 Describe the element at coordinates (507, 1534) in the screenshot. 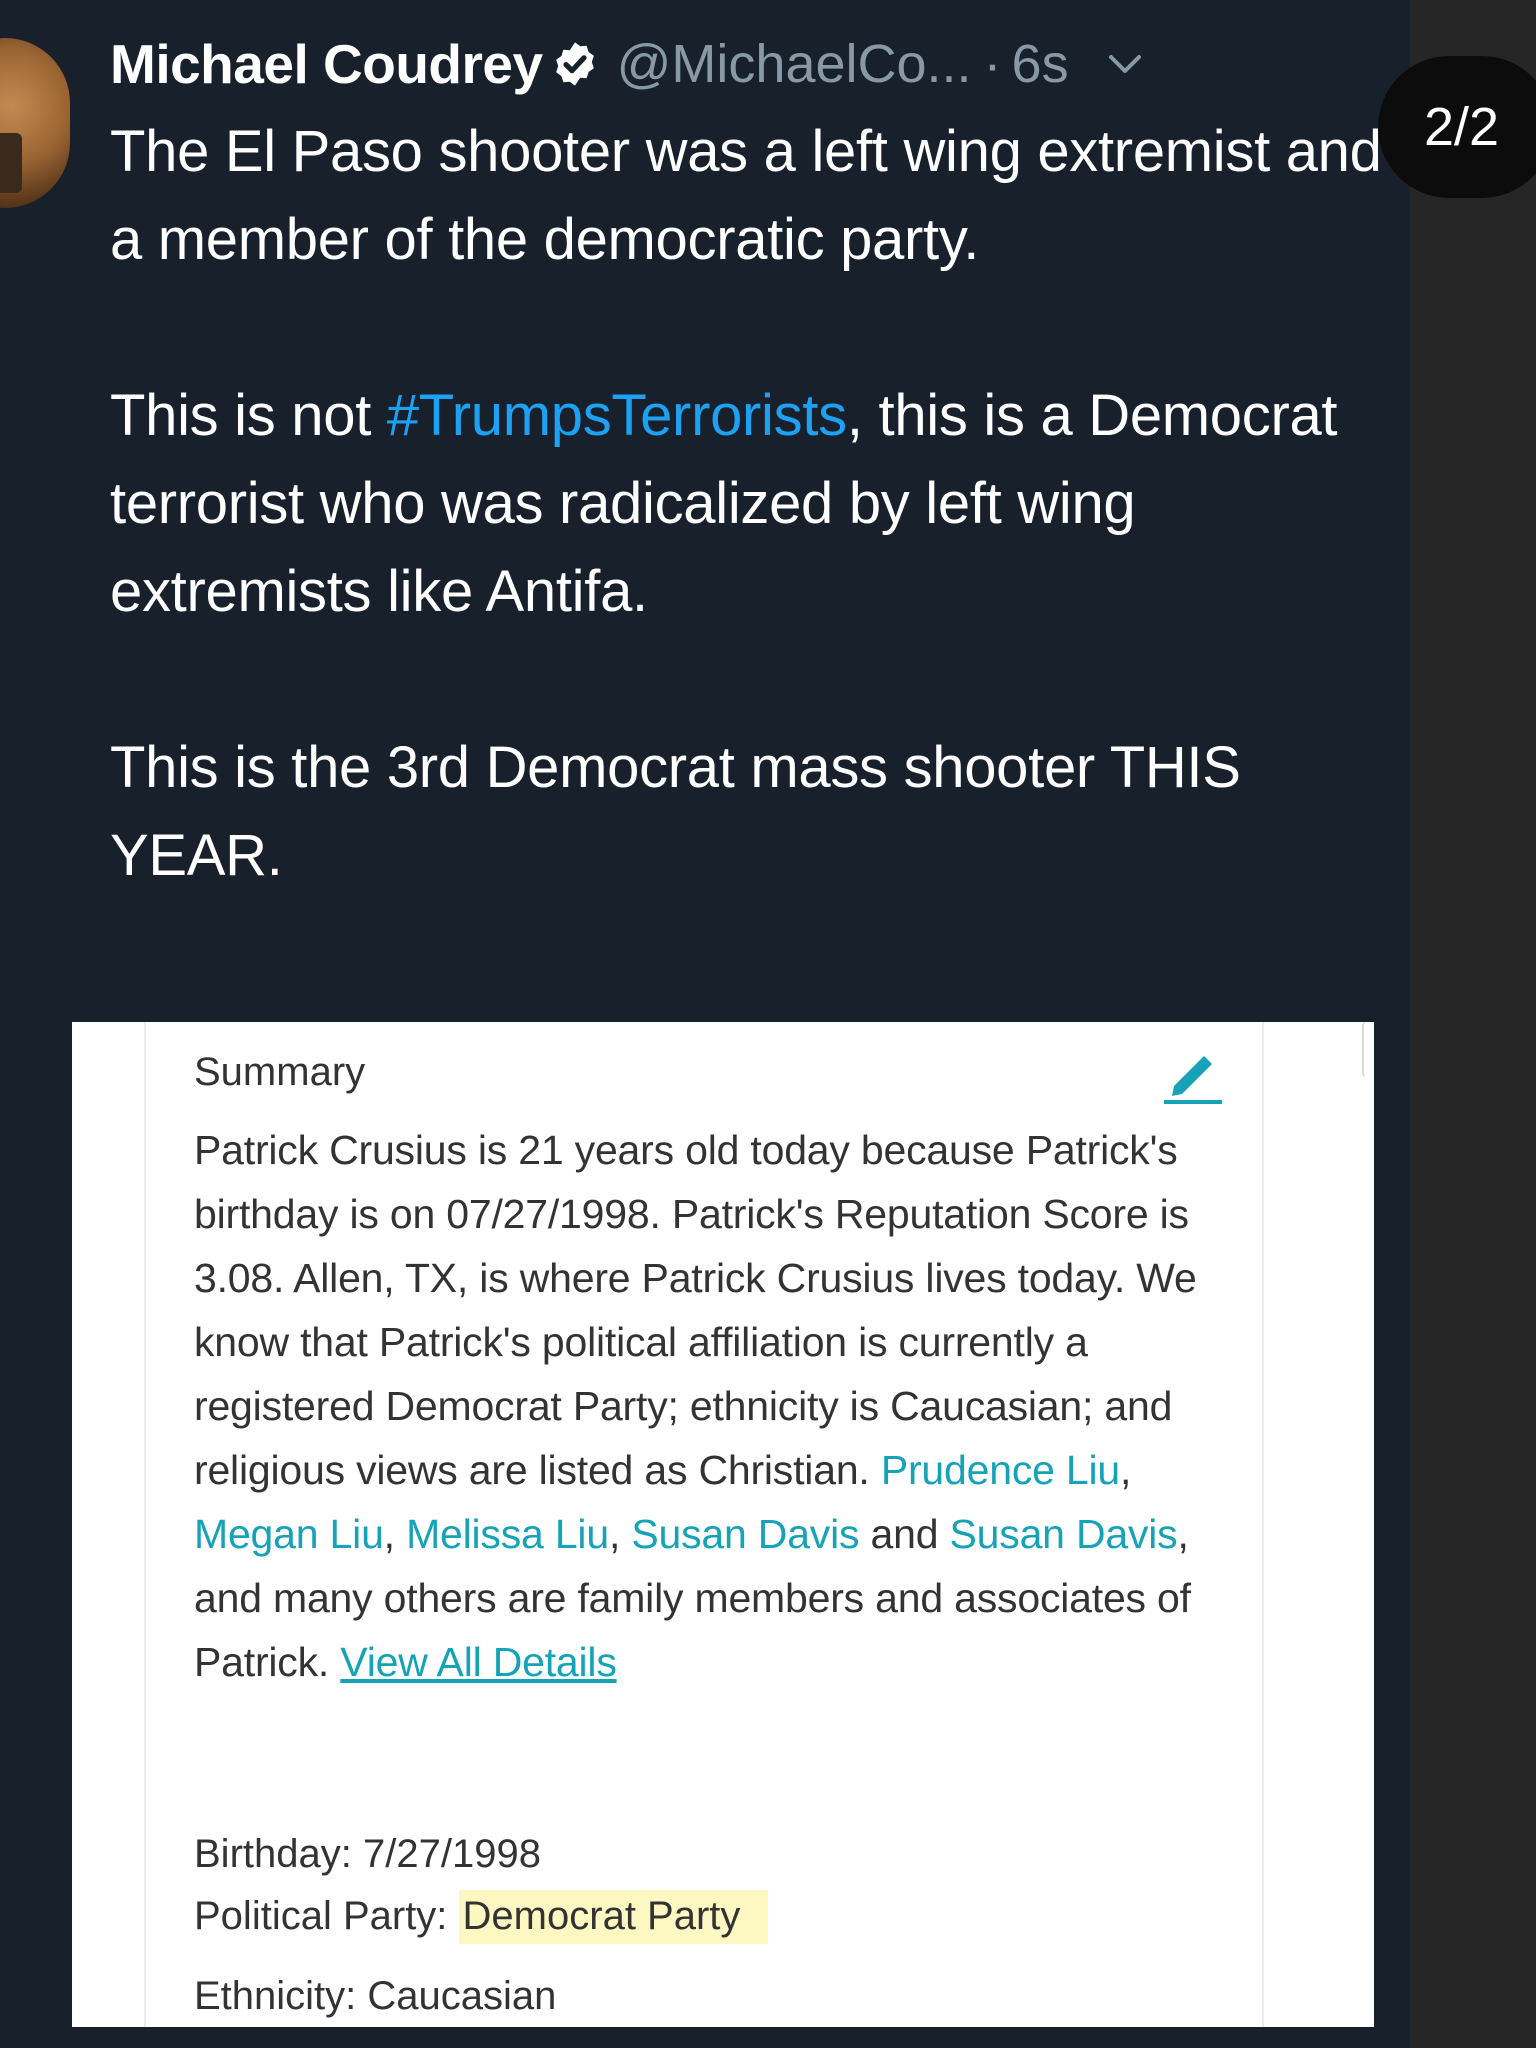

I see `relative-link: Melissa Liu` at that location.